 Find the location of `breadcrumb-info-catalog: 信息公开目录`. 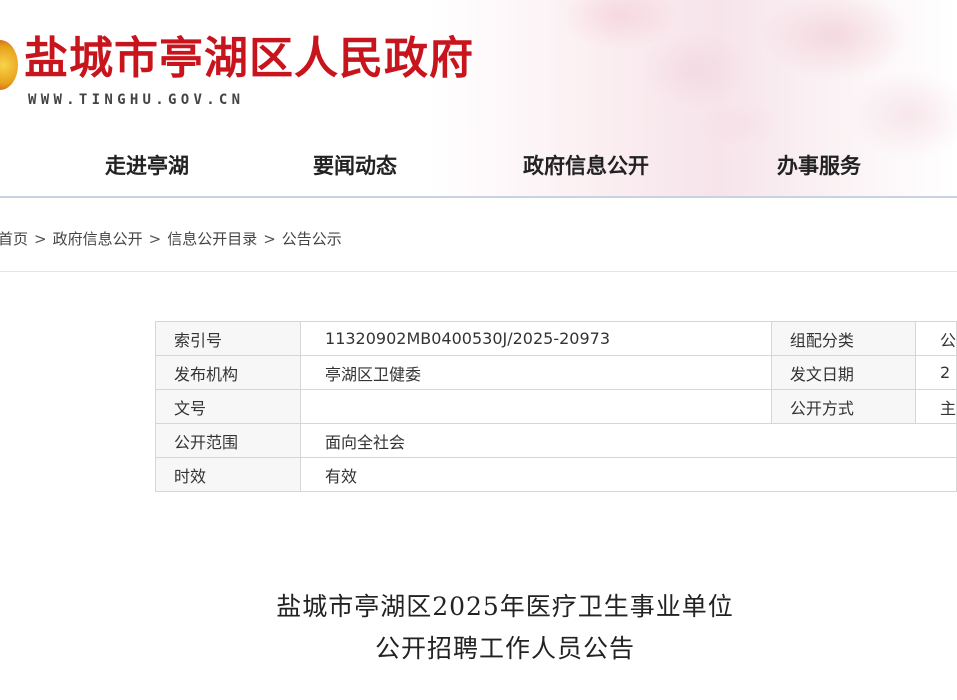

breadcrumb-info-catalog: 信息公开目录 is located at coordinates (212, 239).